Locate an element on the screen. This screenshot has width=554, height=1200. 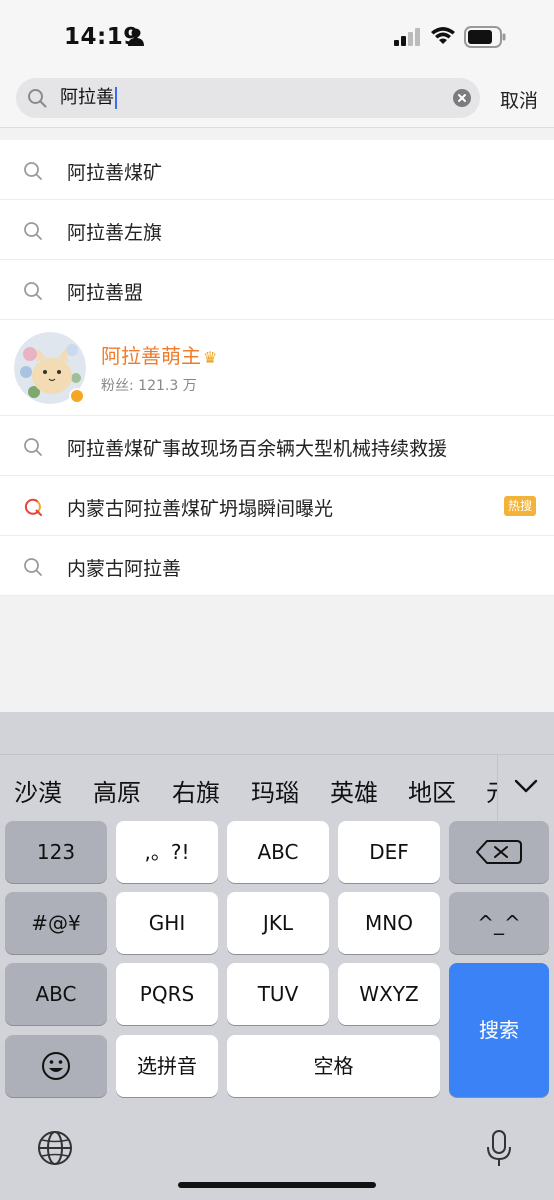
key-select-pinyin: 选拼音 is located at coordinates (167, 1066).